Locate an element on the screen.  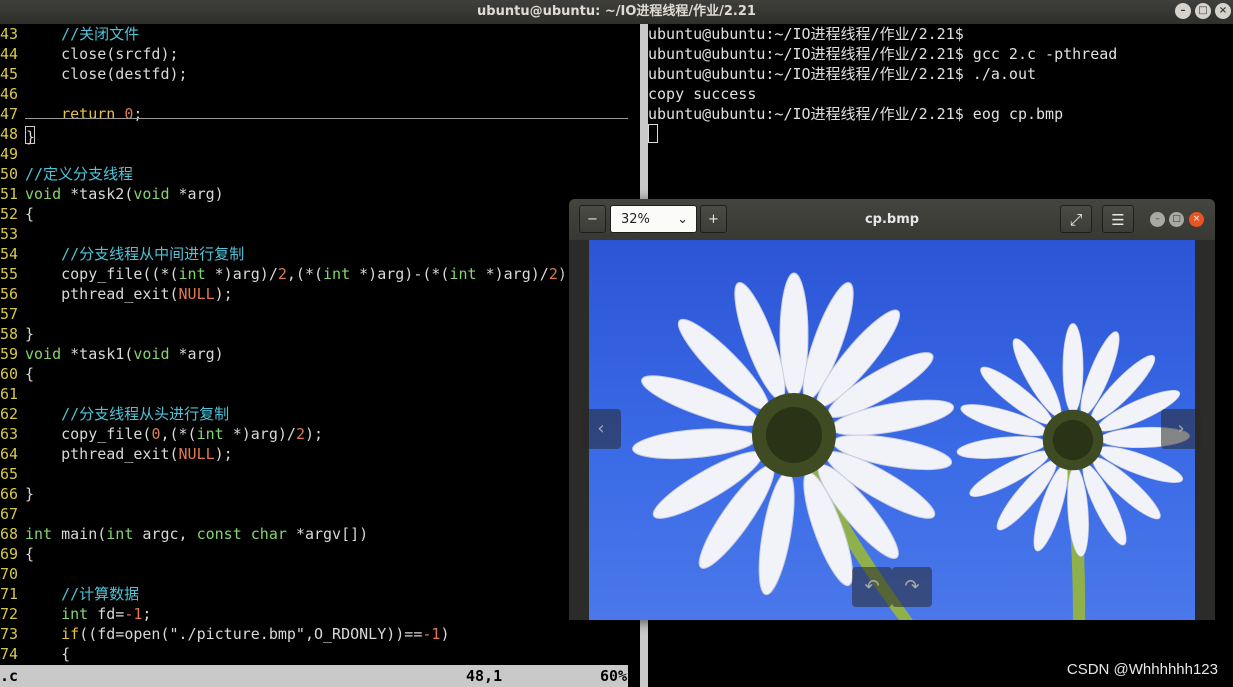
code-line: 61 is located at coordinates (12, 394).